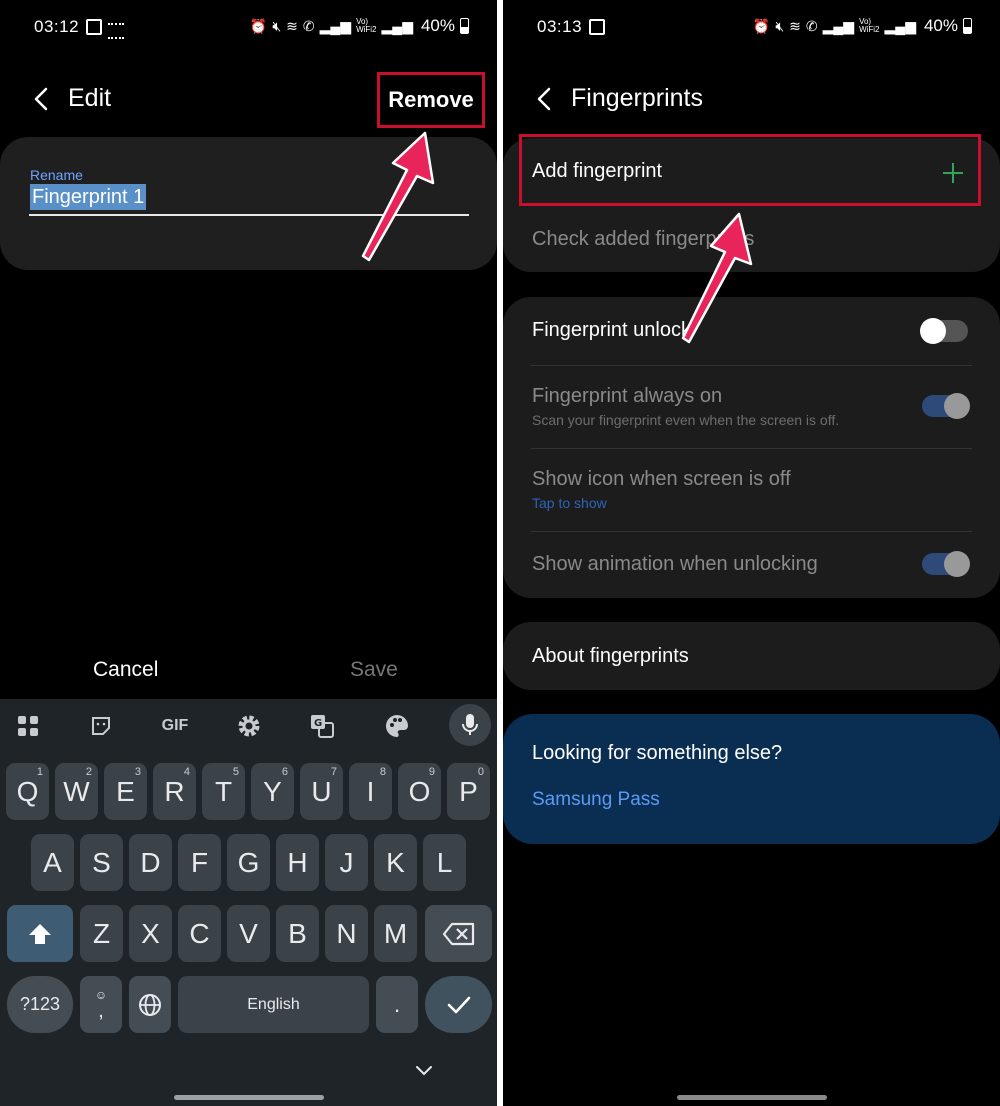 The image size is (1000, 1106). What do you see at coordinates (248, 862) in the screenshot?
I see `key-g: G` at bounding box center [248, 862].